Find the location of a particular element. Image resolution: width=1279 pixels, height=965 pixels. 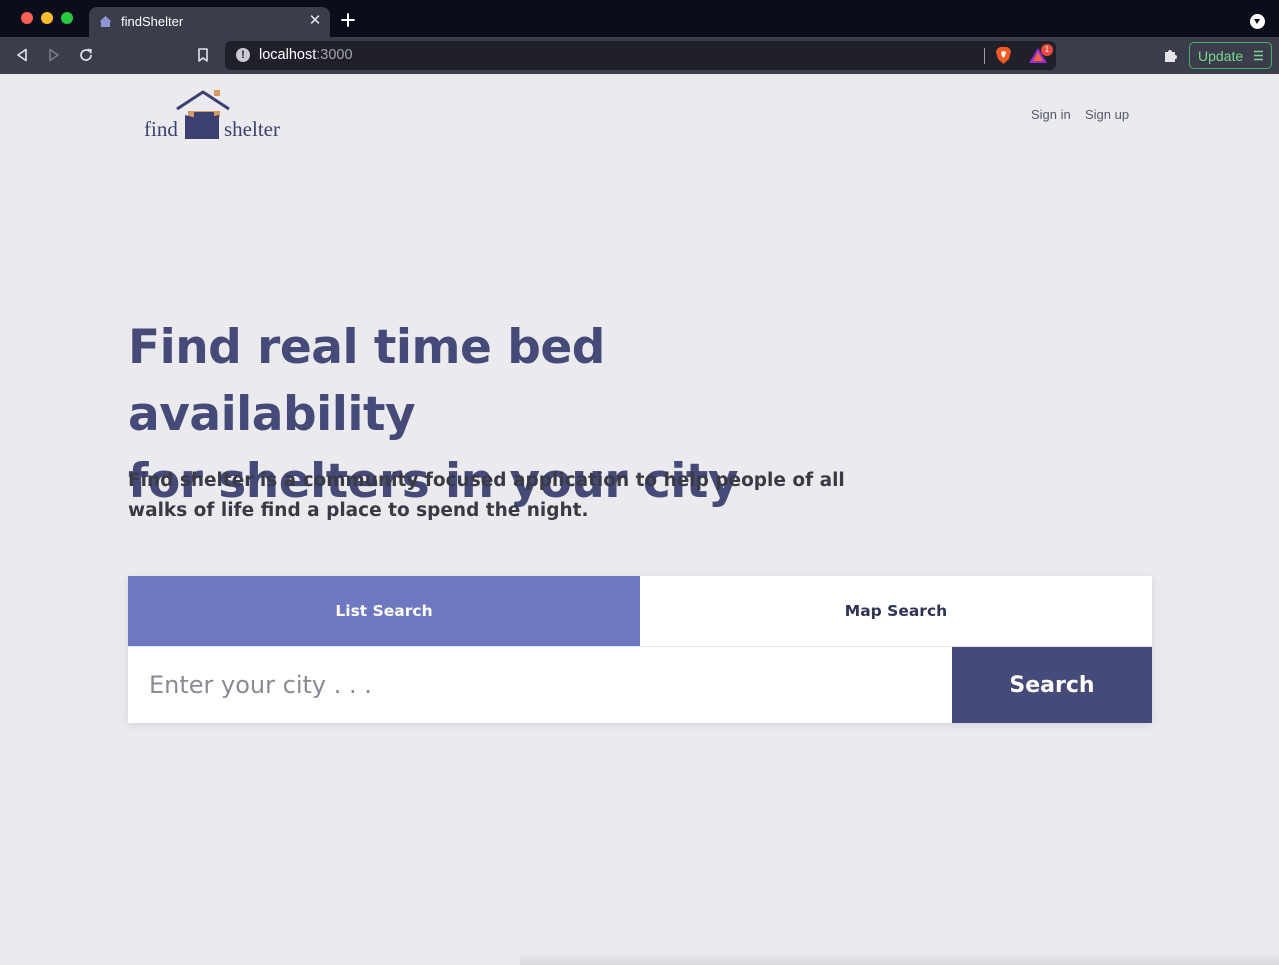

hero-title-line-1: Find real time bed availability is located at coordinates (366, 381).